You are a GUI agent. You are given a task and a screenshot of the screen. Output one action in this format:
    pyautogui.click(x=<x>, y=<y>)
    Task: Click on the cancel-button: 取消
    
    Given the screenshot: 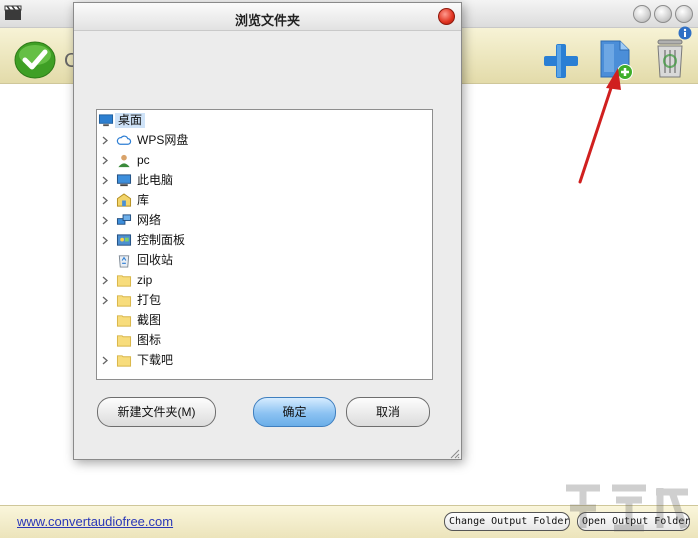 What is the action you would take?
    pyautogui.click(x=388, y=412)
    